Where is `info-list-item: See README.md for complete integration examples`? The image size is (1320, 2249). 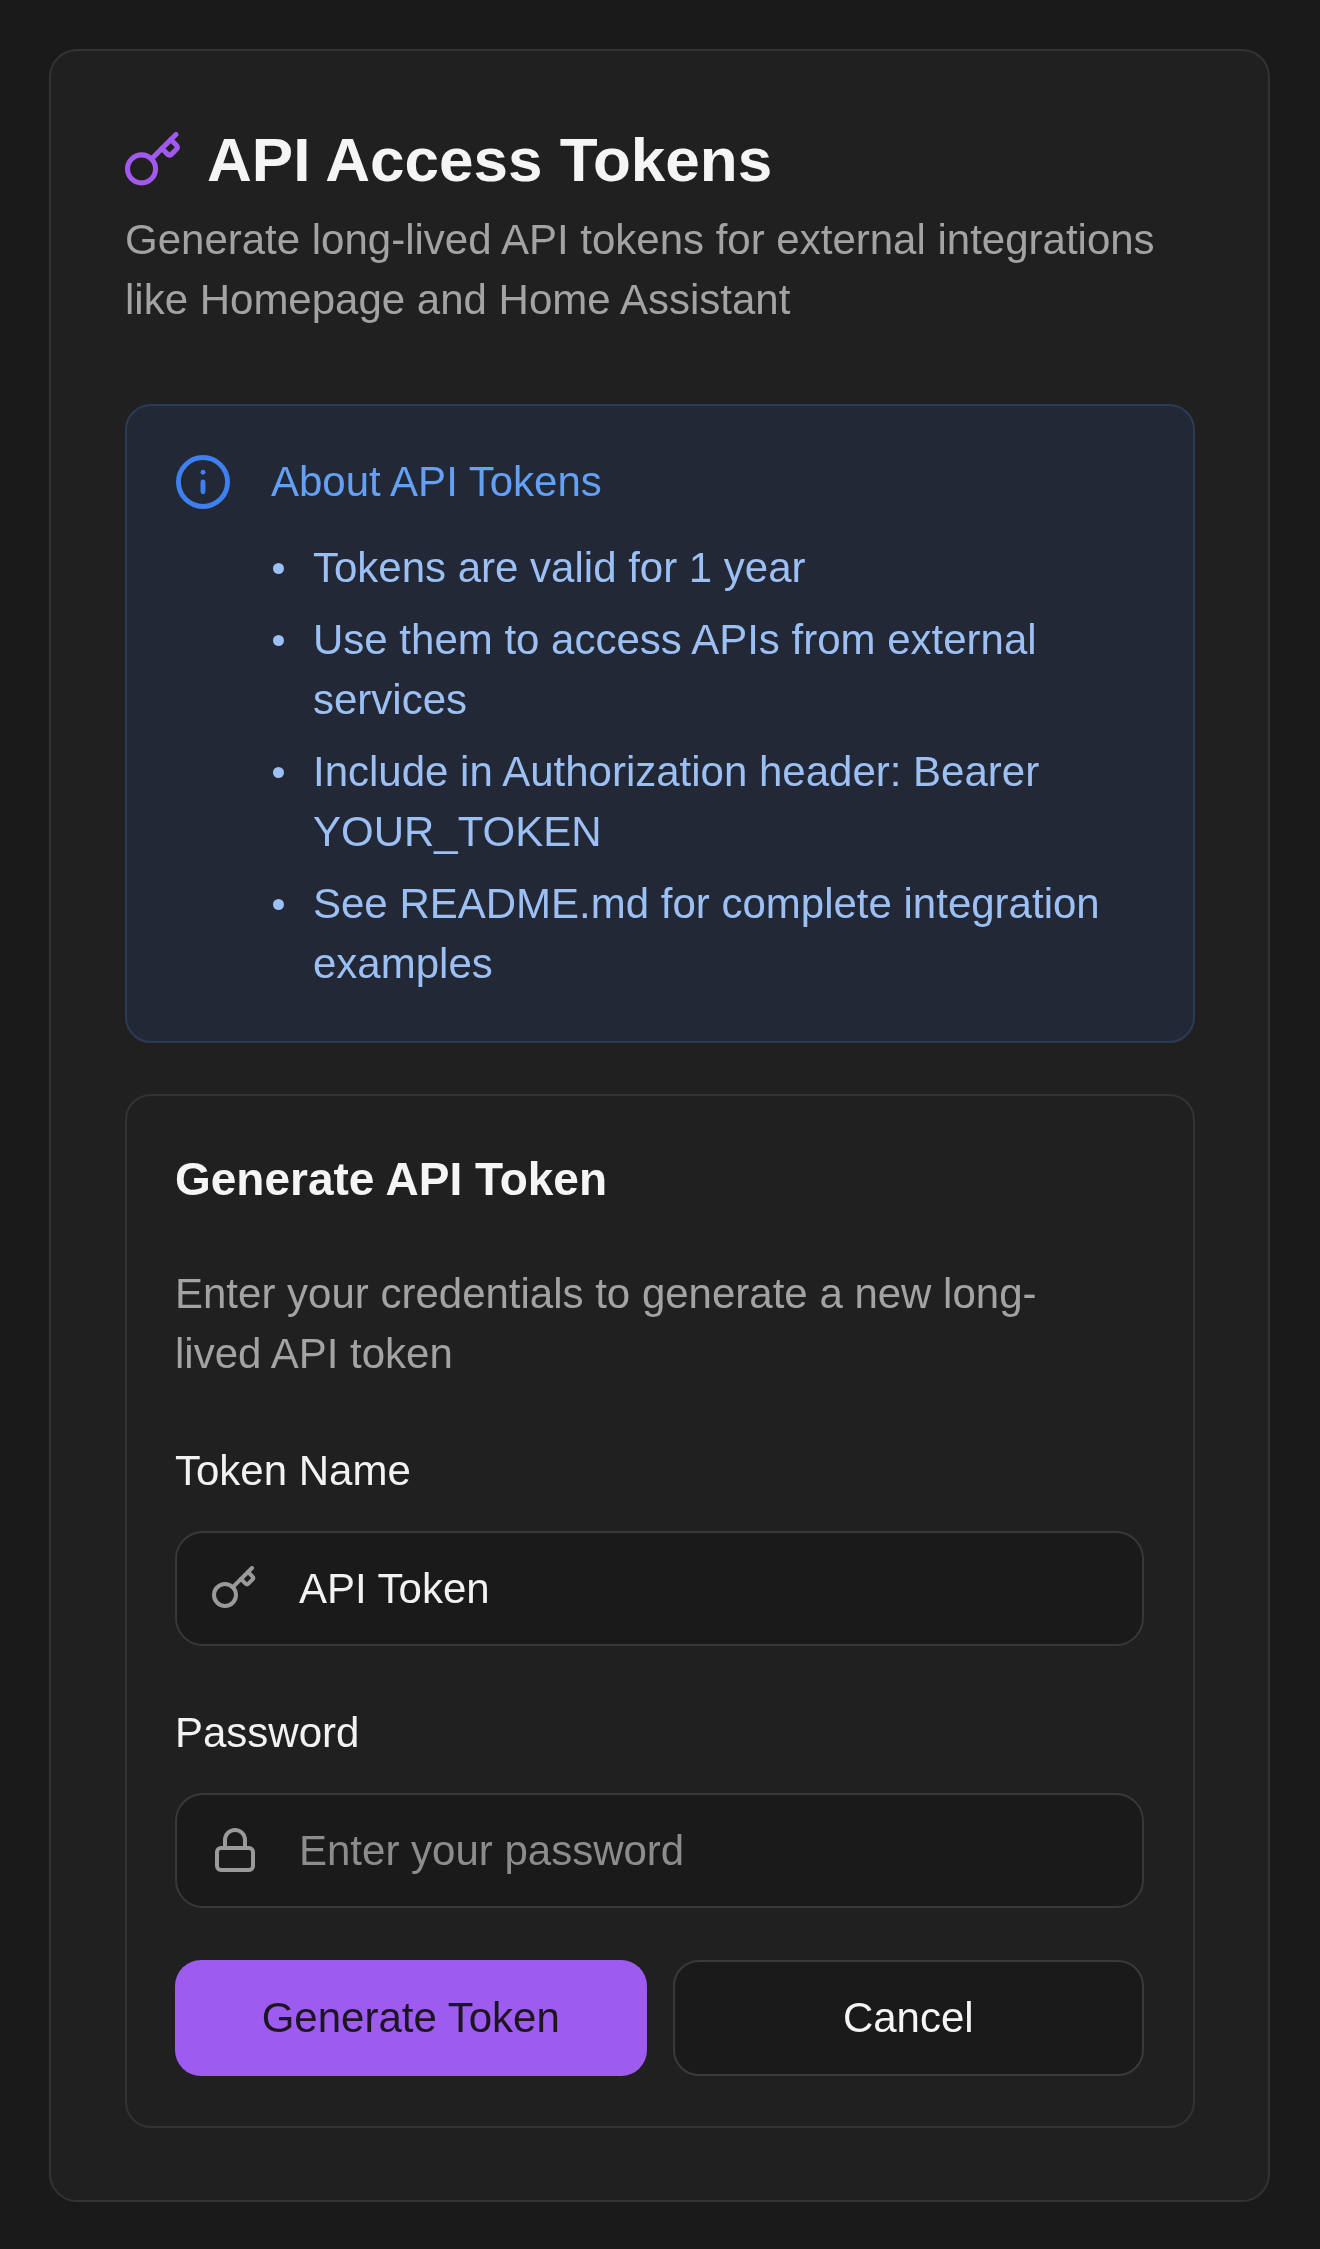 info-list-item: See README.md for complete integration examples is located at coordinates (707, 934).